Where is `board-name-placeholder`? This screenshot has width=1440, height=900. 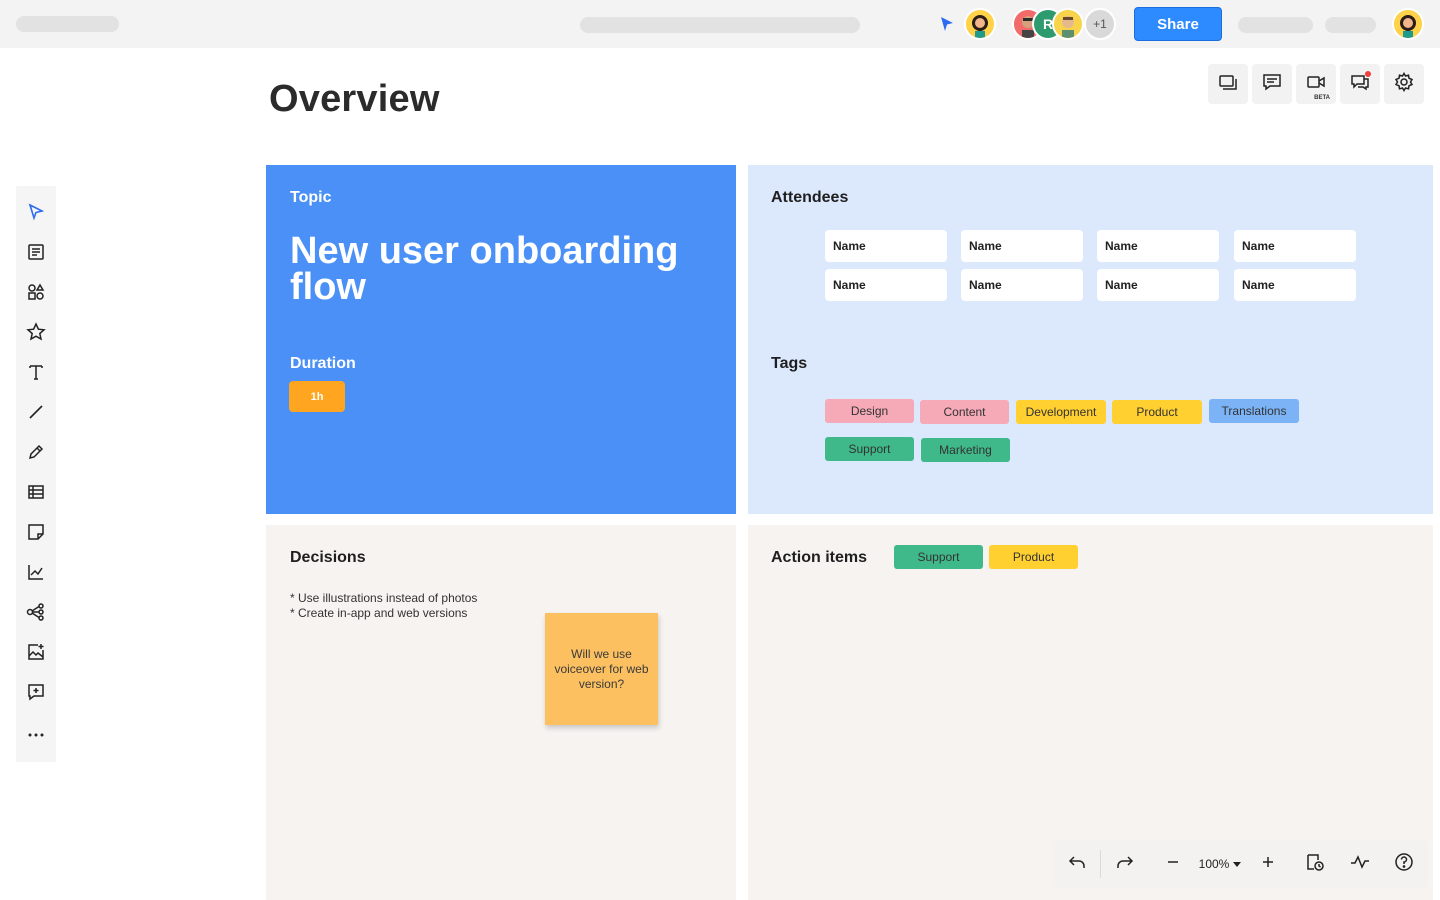 board-name-placeholder is located at coordinates (67, 24).